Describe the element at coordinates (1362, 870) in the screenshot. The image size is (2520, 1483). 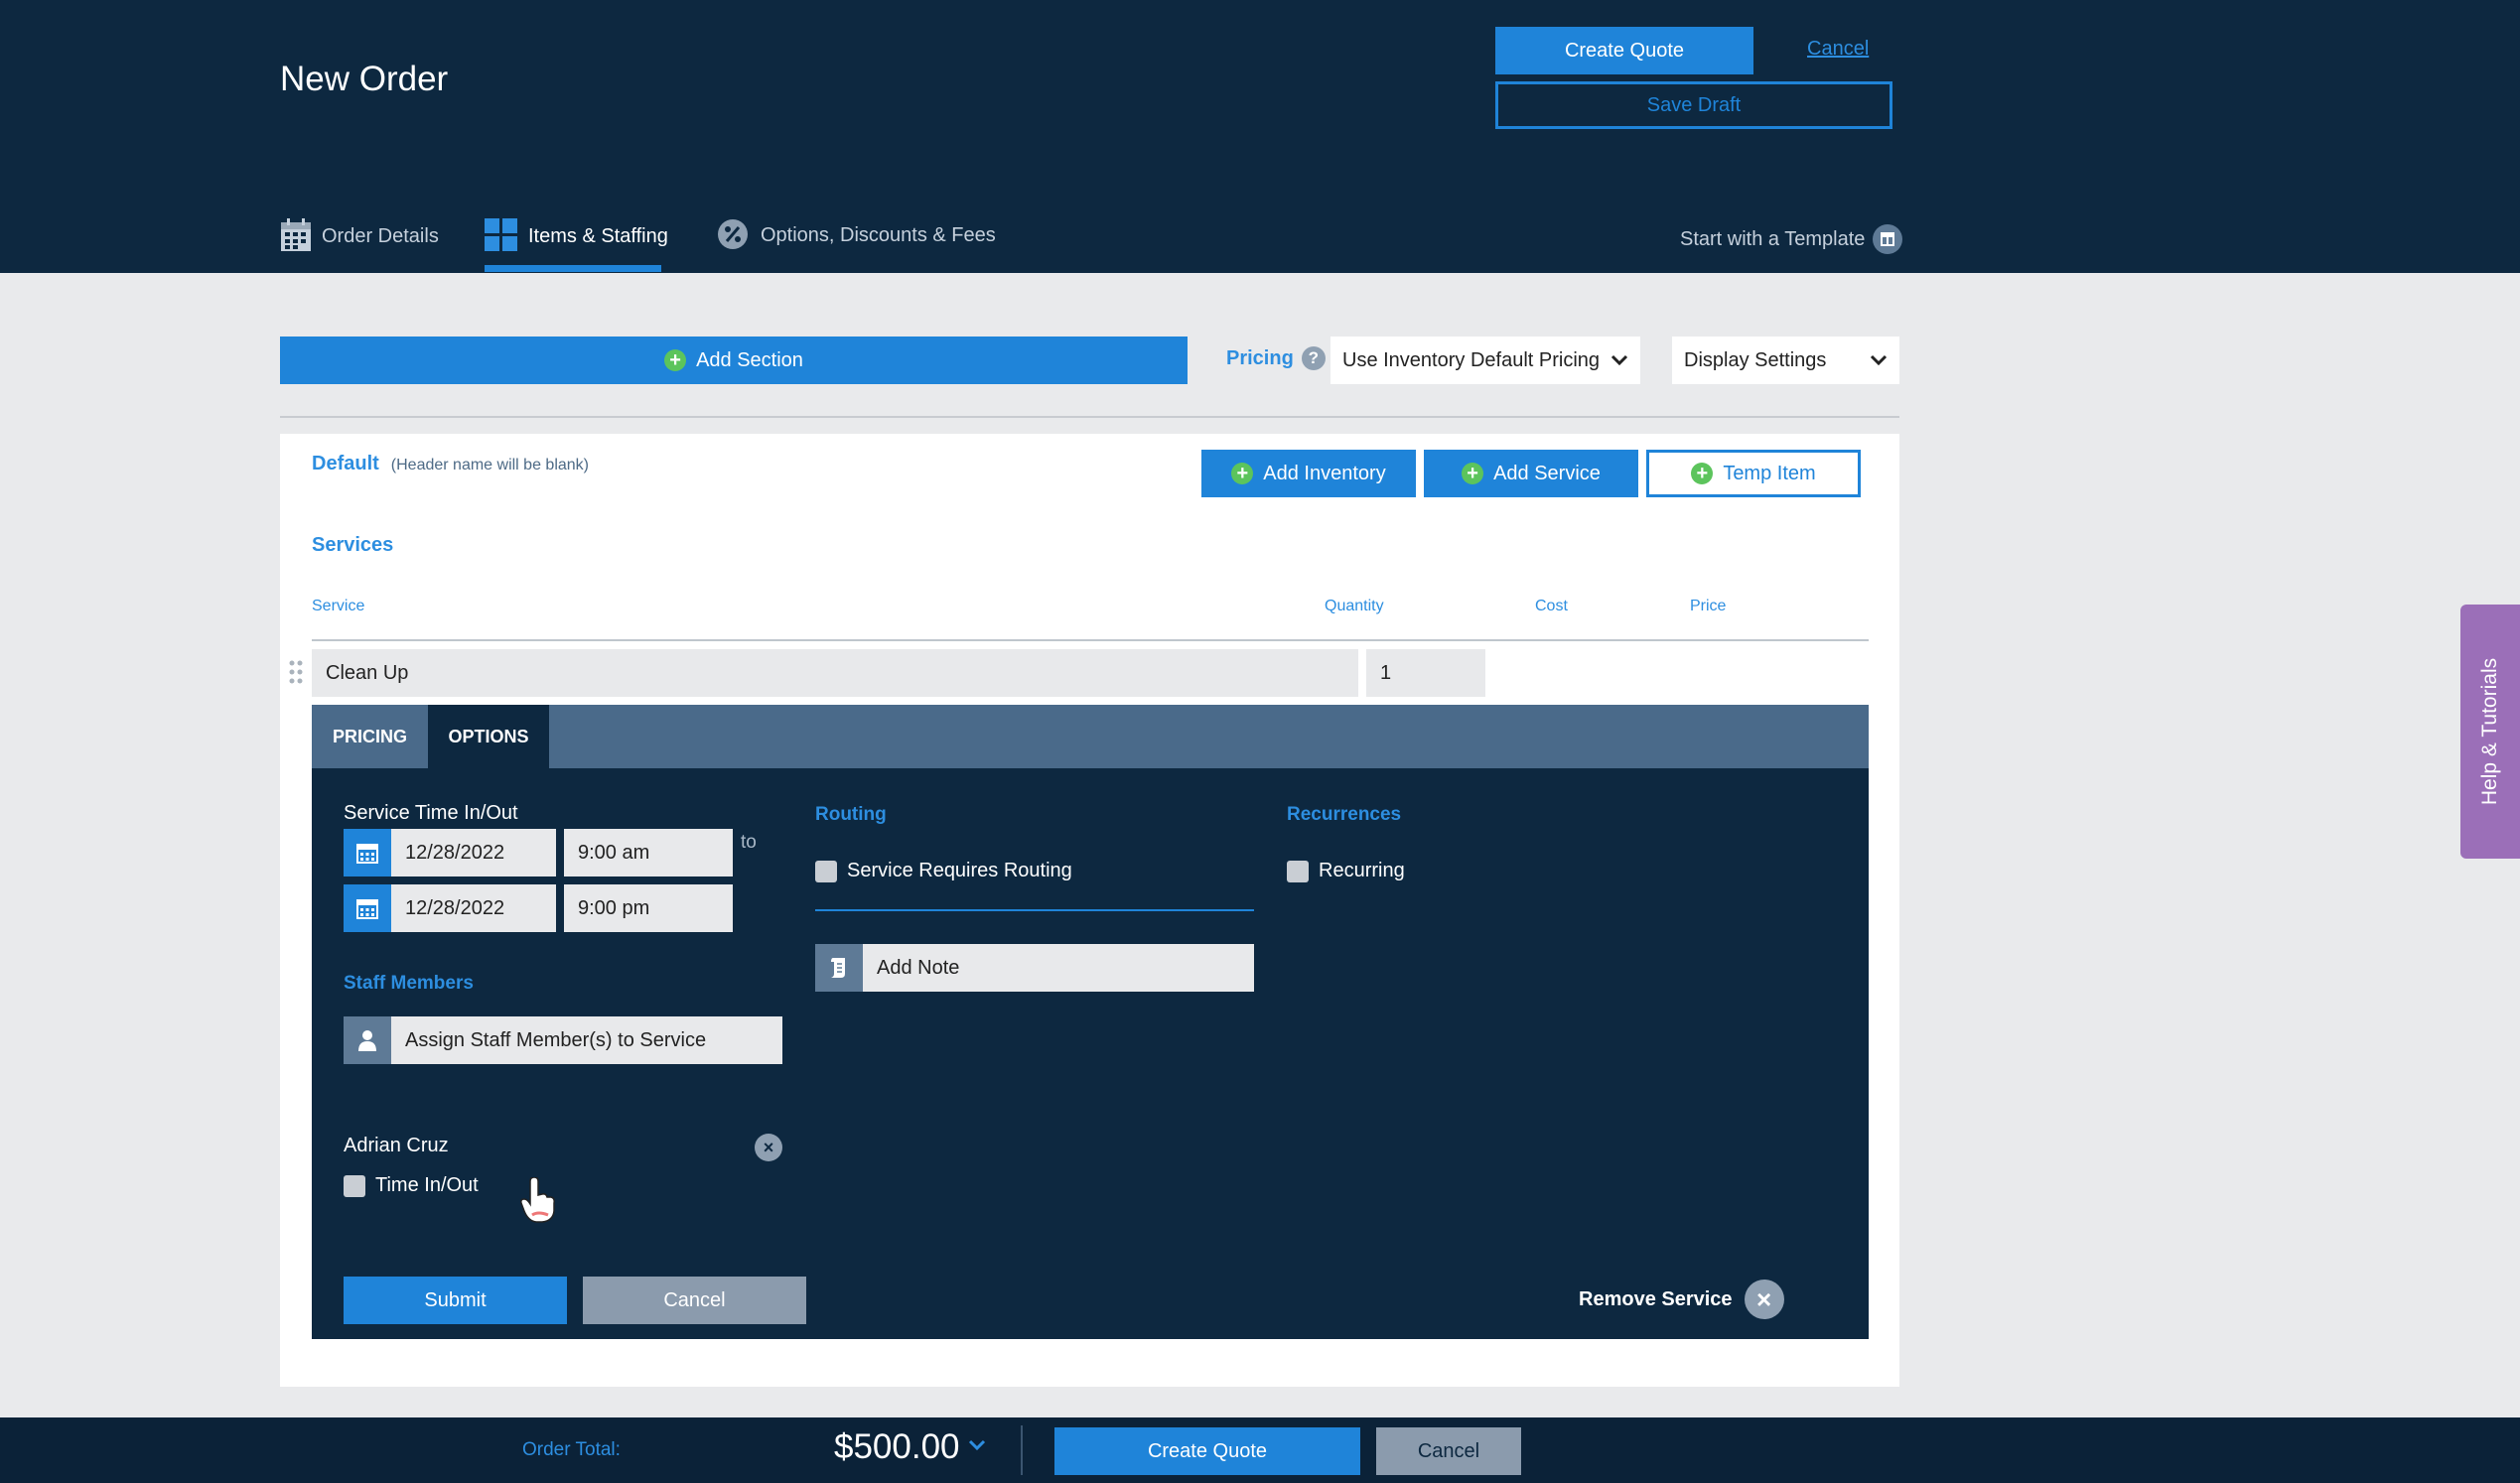
I see `recurring-label: Recurring` at that location.